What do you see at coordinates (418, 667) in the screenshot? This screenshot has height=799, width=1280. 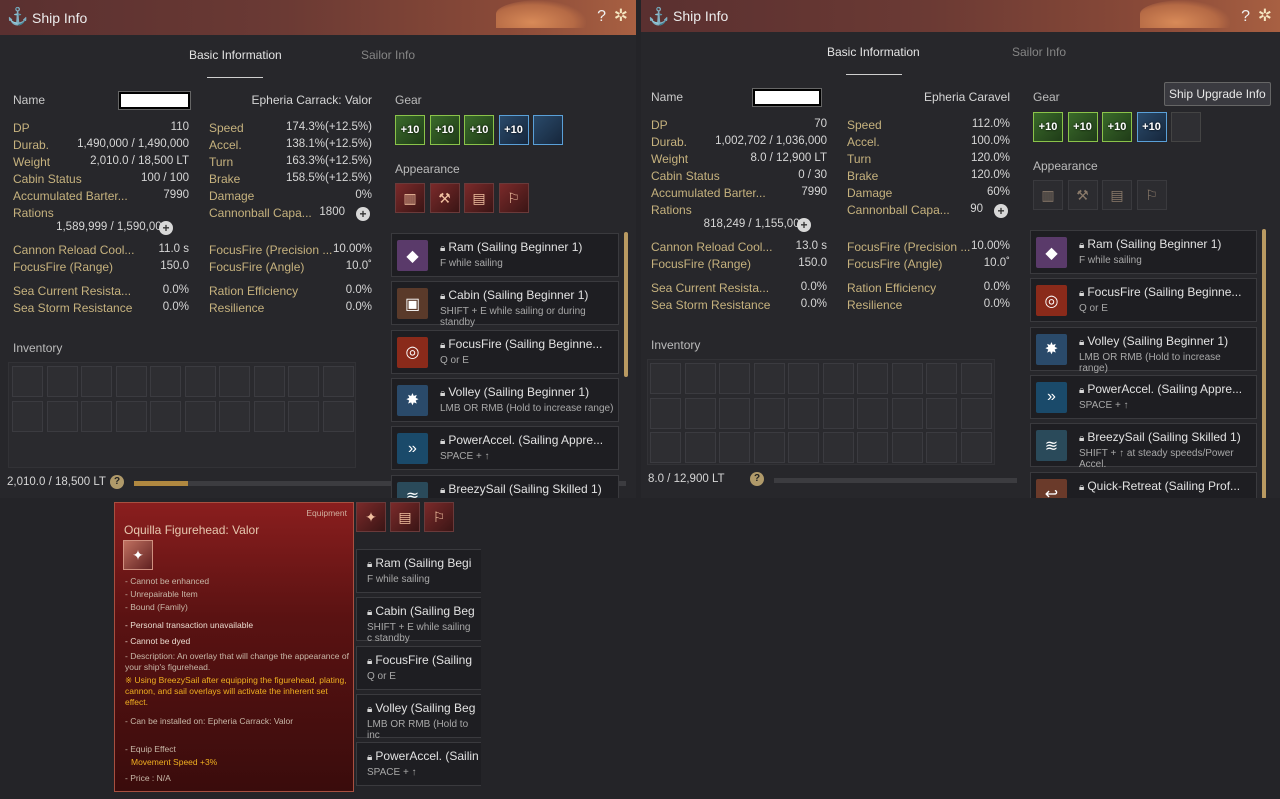 I see `skill-item: 🔒︎ FocusFire (Sailing Q or E` at bounding box center [418, 667].